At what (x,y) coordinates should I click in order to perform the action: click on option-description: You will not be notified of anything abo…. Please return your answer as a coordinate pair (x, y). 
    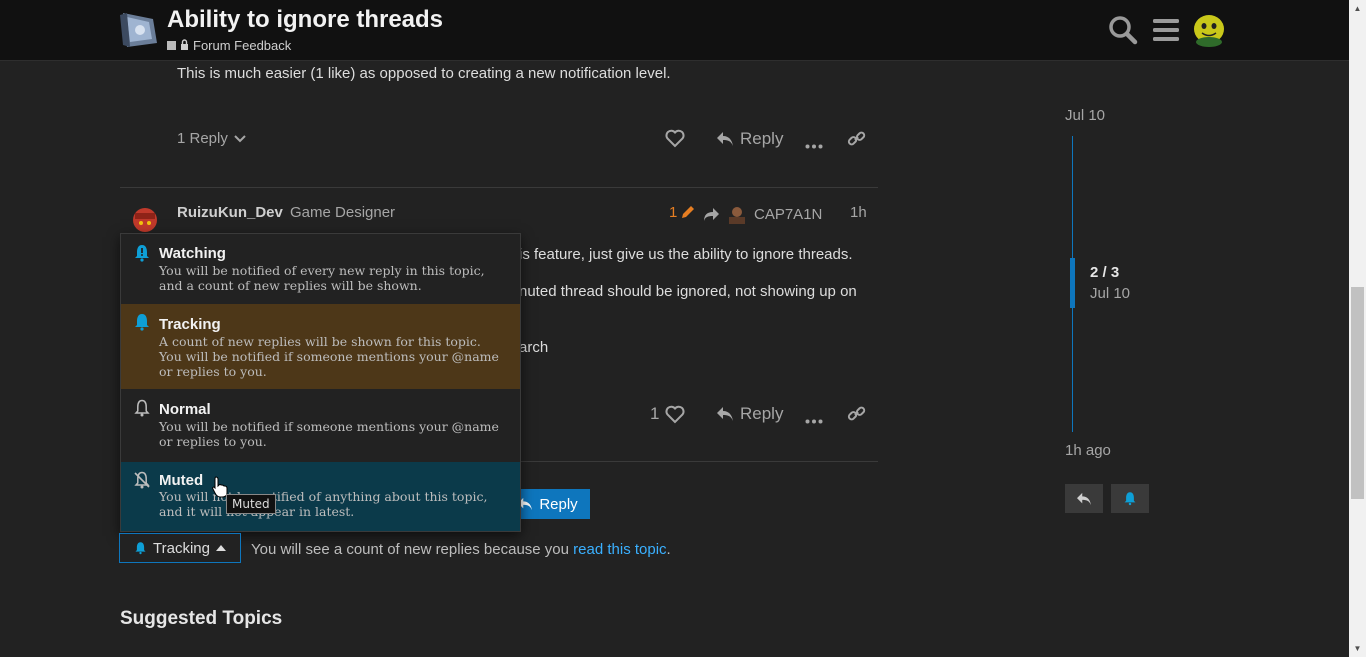
    Looking at the image, I should click on (323, 504).